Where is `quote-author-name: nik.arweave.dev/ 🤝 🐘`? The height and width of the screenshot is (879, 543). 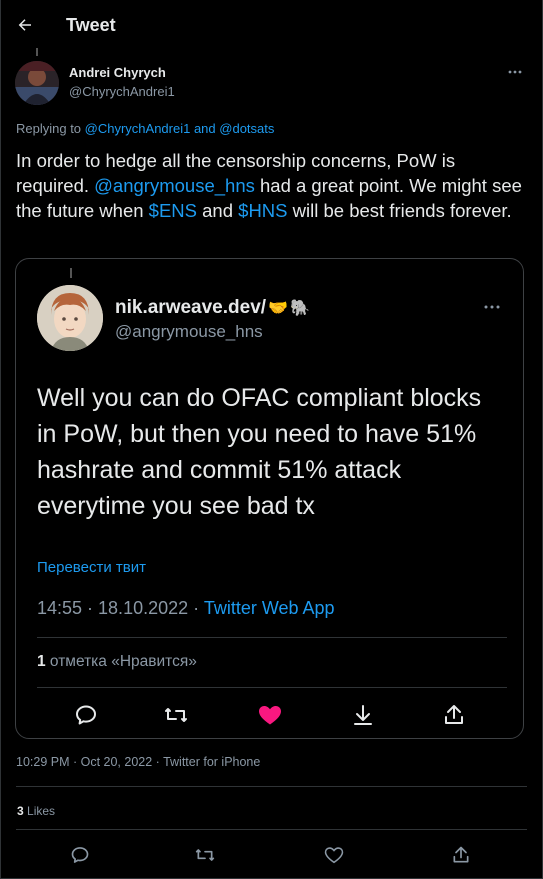 quote-author-name: nik.arweave.dev/ 🤝 🐘 is located at coordinates (212, 308).